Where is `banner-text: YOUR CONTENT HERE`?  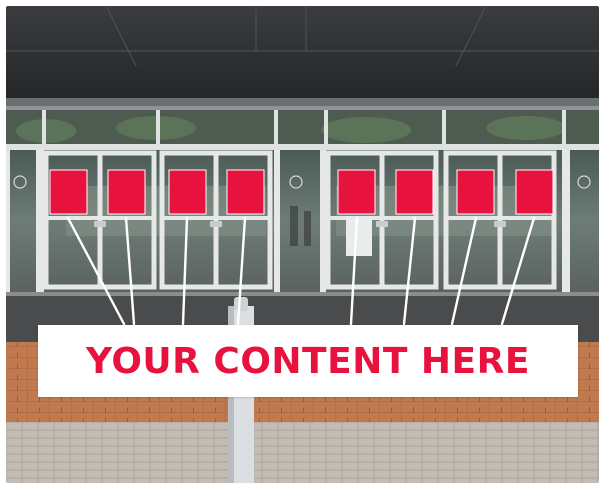
banner-text: YOUR CONTENT HERE is located at coordinates (308, 361).